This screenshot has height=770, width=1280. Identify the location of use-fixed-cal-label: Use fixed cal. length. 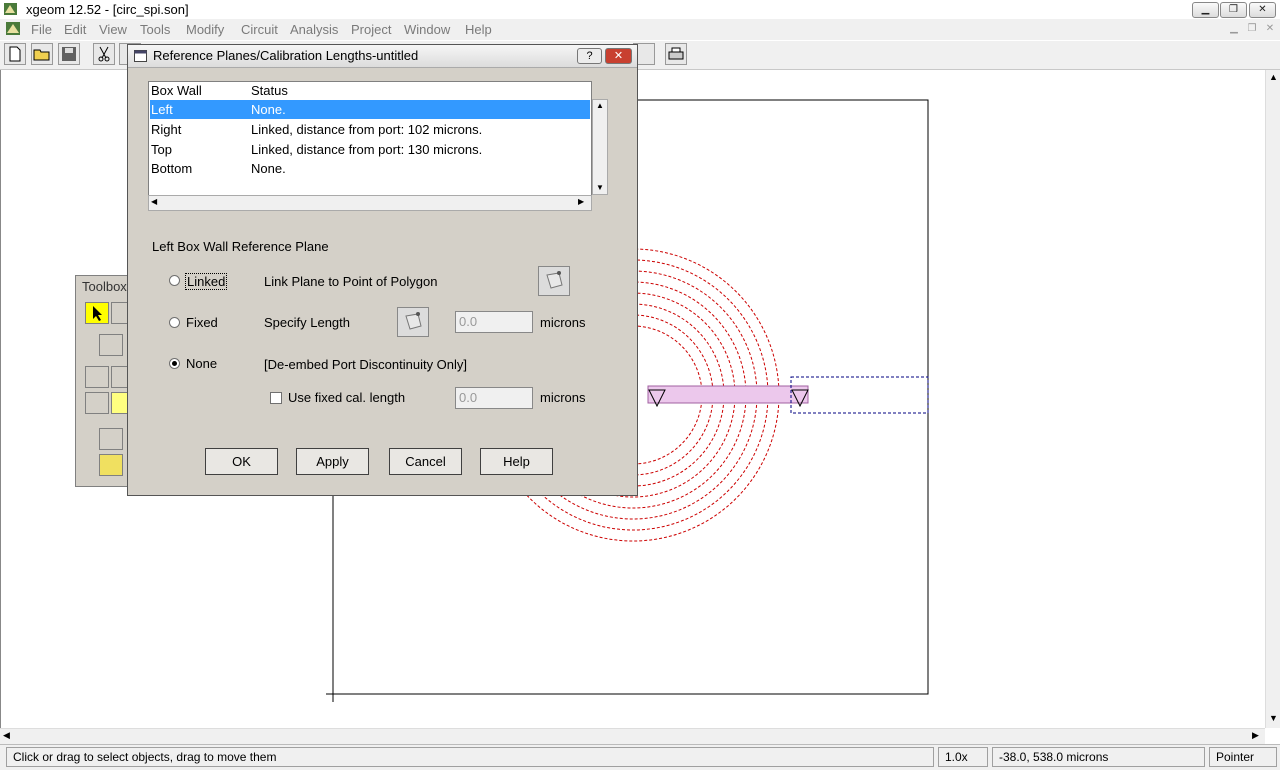
(346, 397).